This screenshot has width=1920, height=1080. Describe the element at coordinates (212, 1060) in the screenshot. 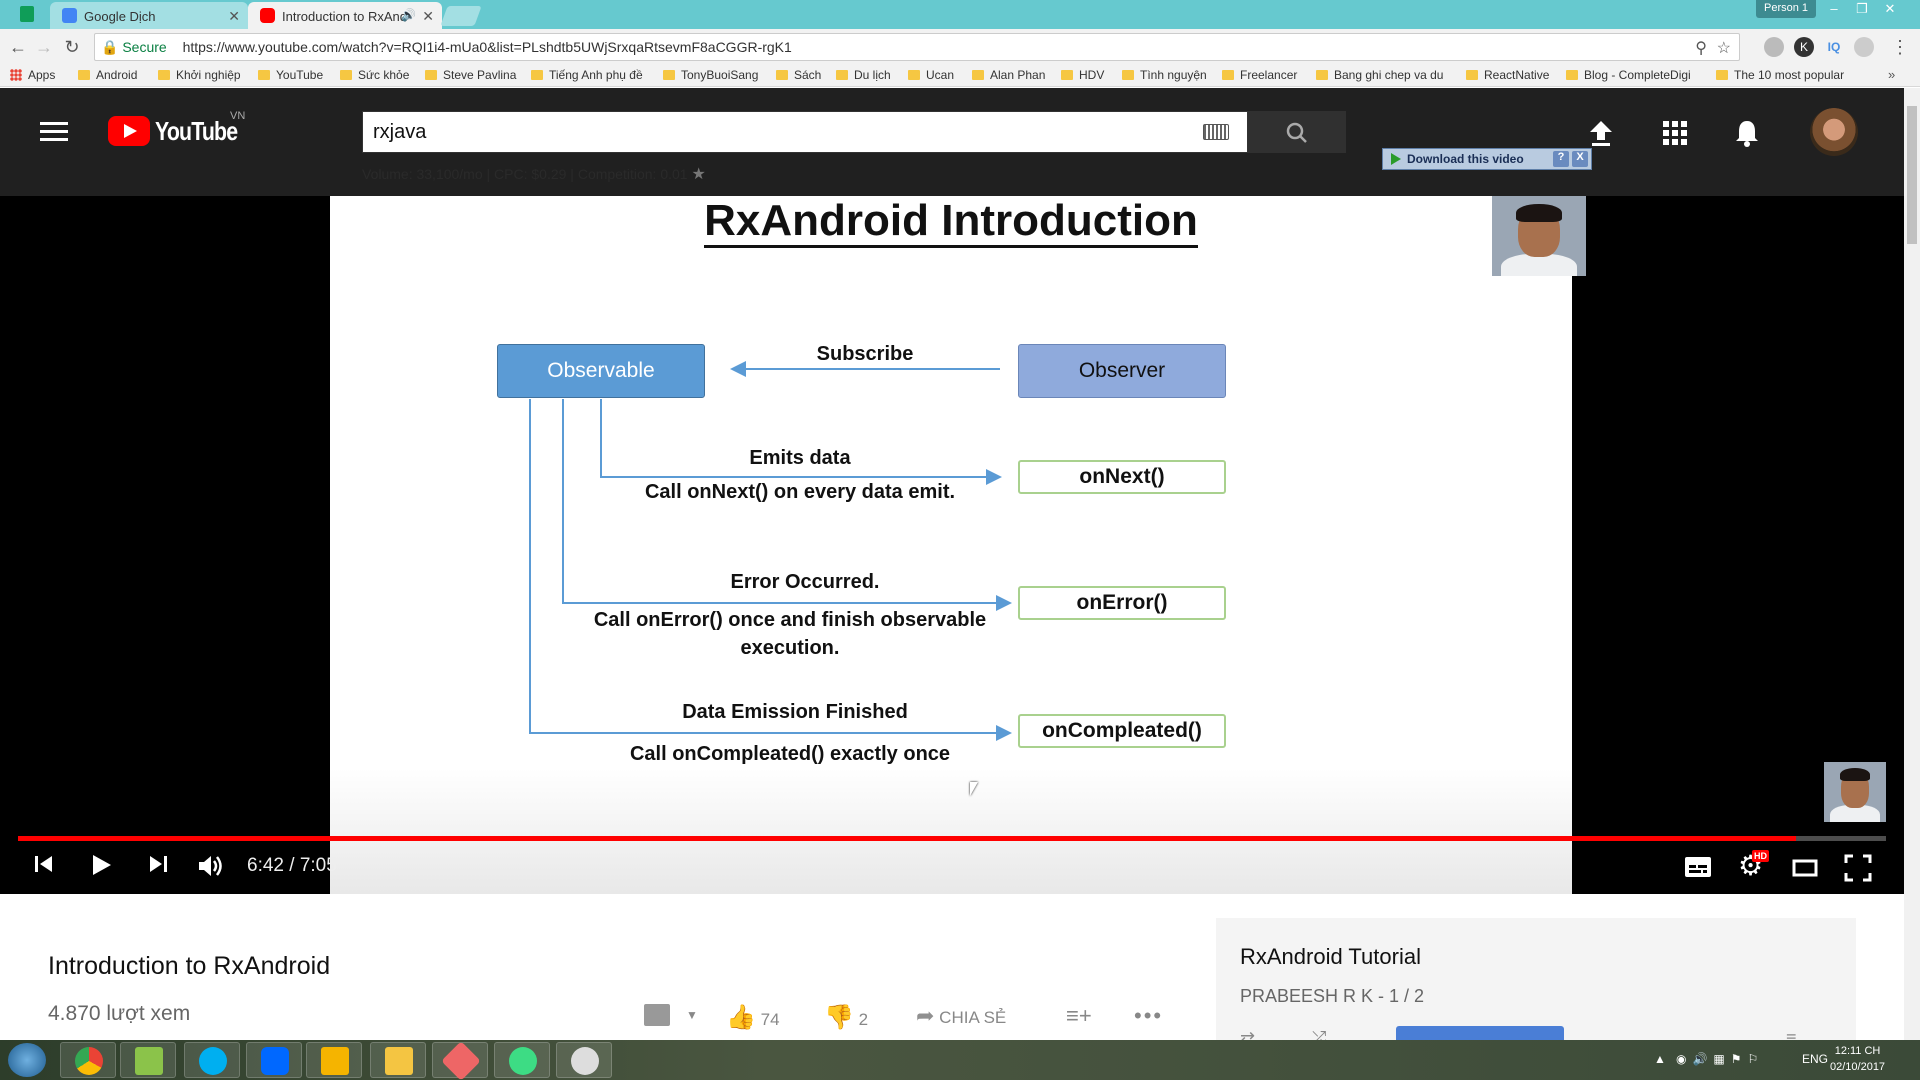

I see `taskbar-skype` at that location.